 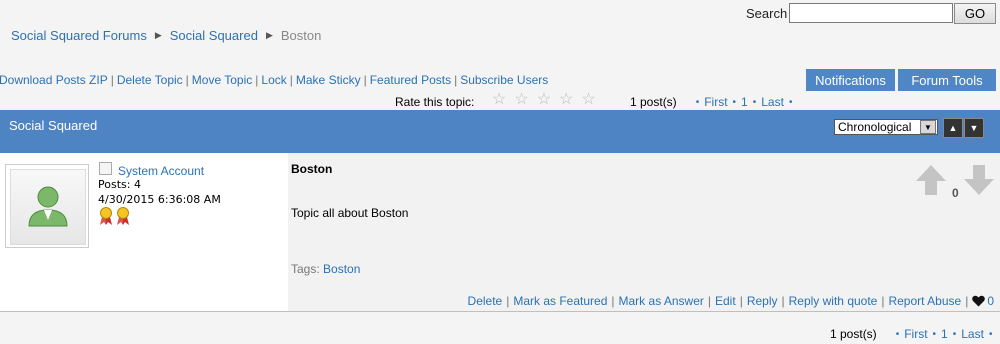 What do you see at coordinates (312, 169) in the screenshot?
I see `post-title: Boston` at bounding box center [312, 169].